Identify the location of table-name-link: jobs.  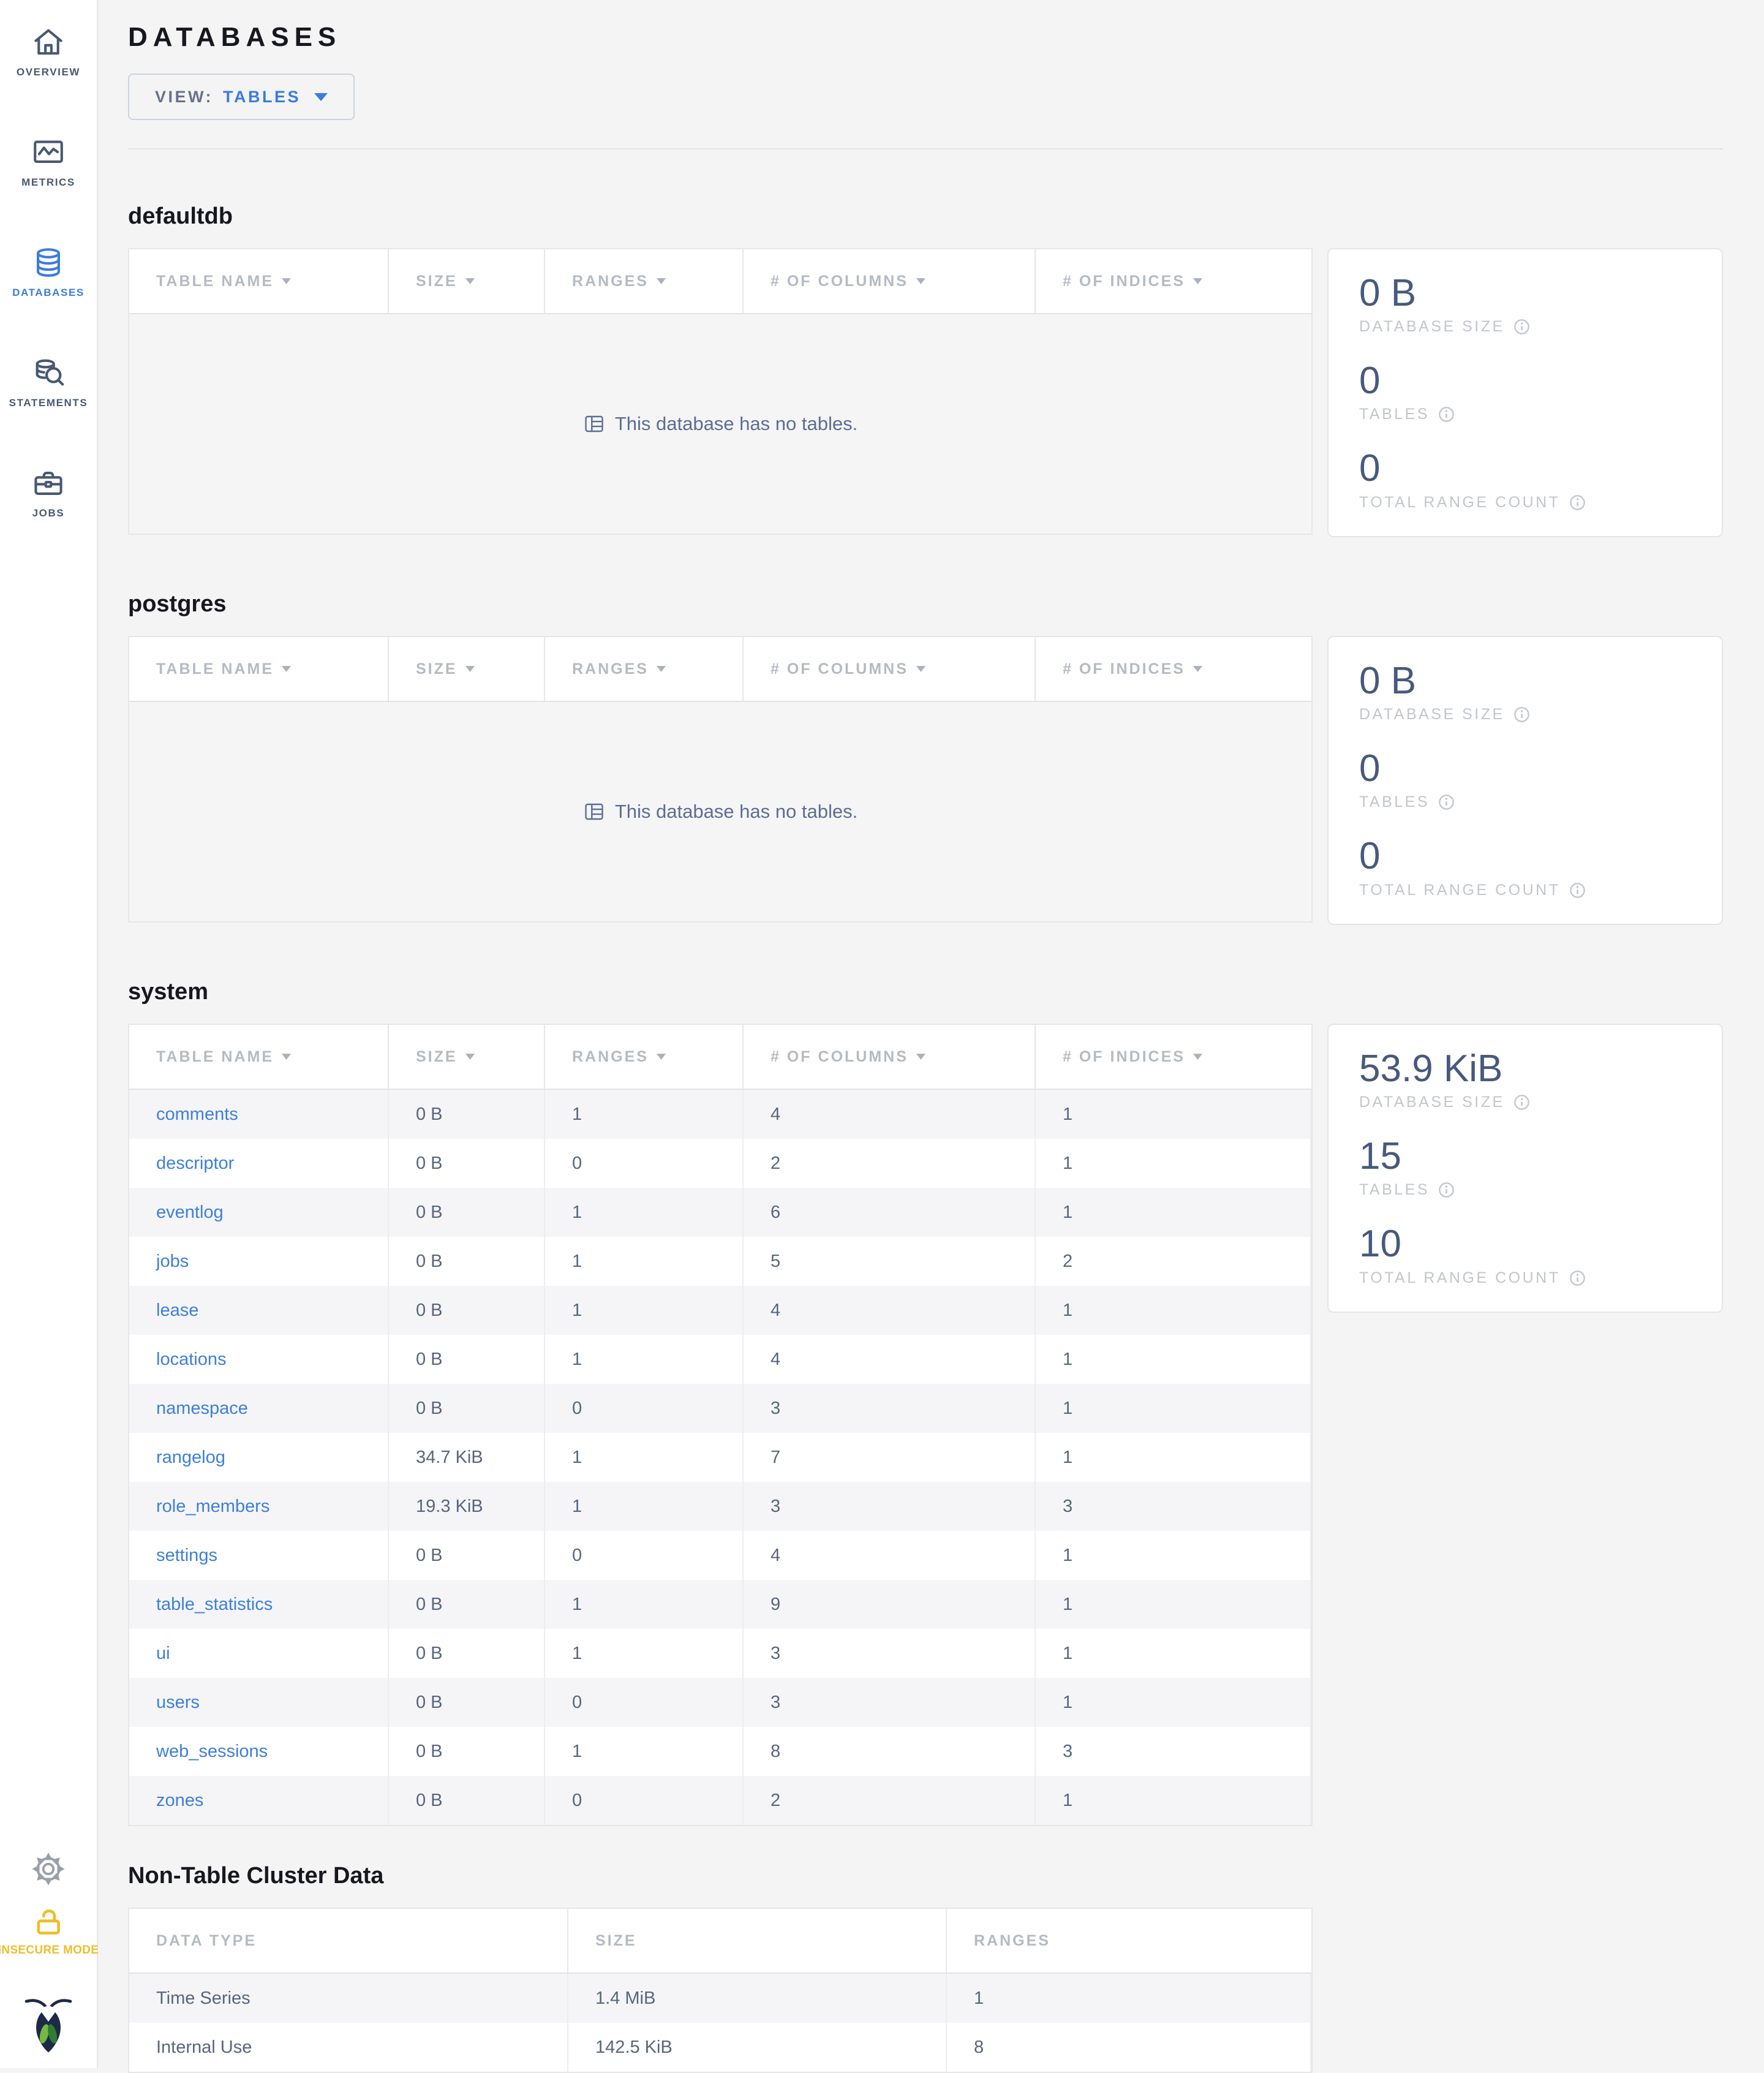
(173, 1262).